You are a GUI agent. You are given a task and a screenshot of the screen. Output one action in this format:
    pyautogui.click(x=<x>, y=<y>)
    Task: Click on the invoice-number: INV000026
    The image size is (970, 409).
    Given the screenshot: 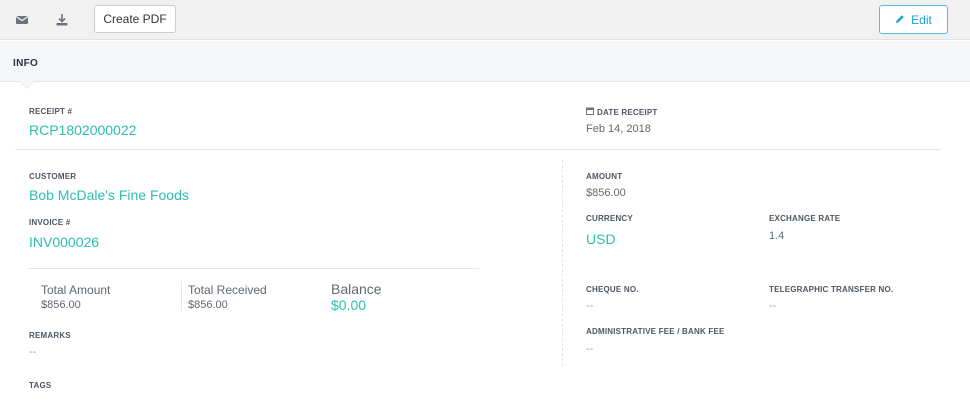 What is the action you would take?
    pyautogui.click(x=64, y=242)
    